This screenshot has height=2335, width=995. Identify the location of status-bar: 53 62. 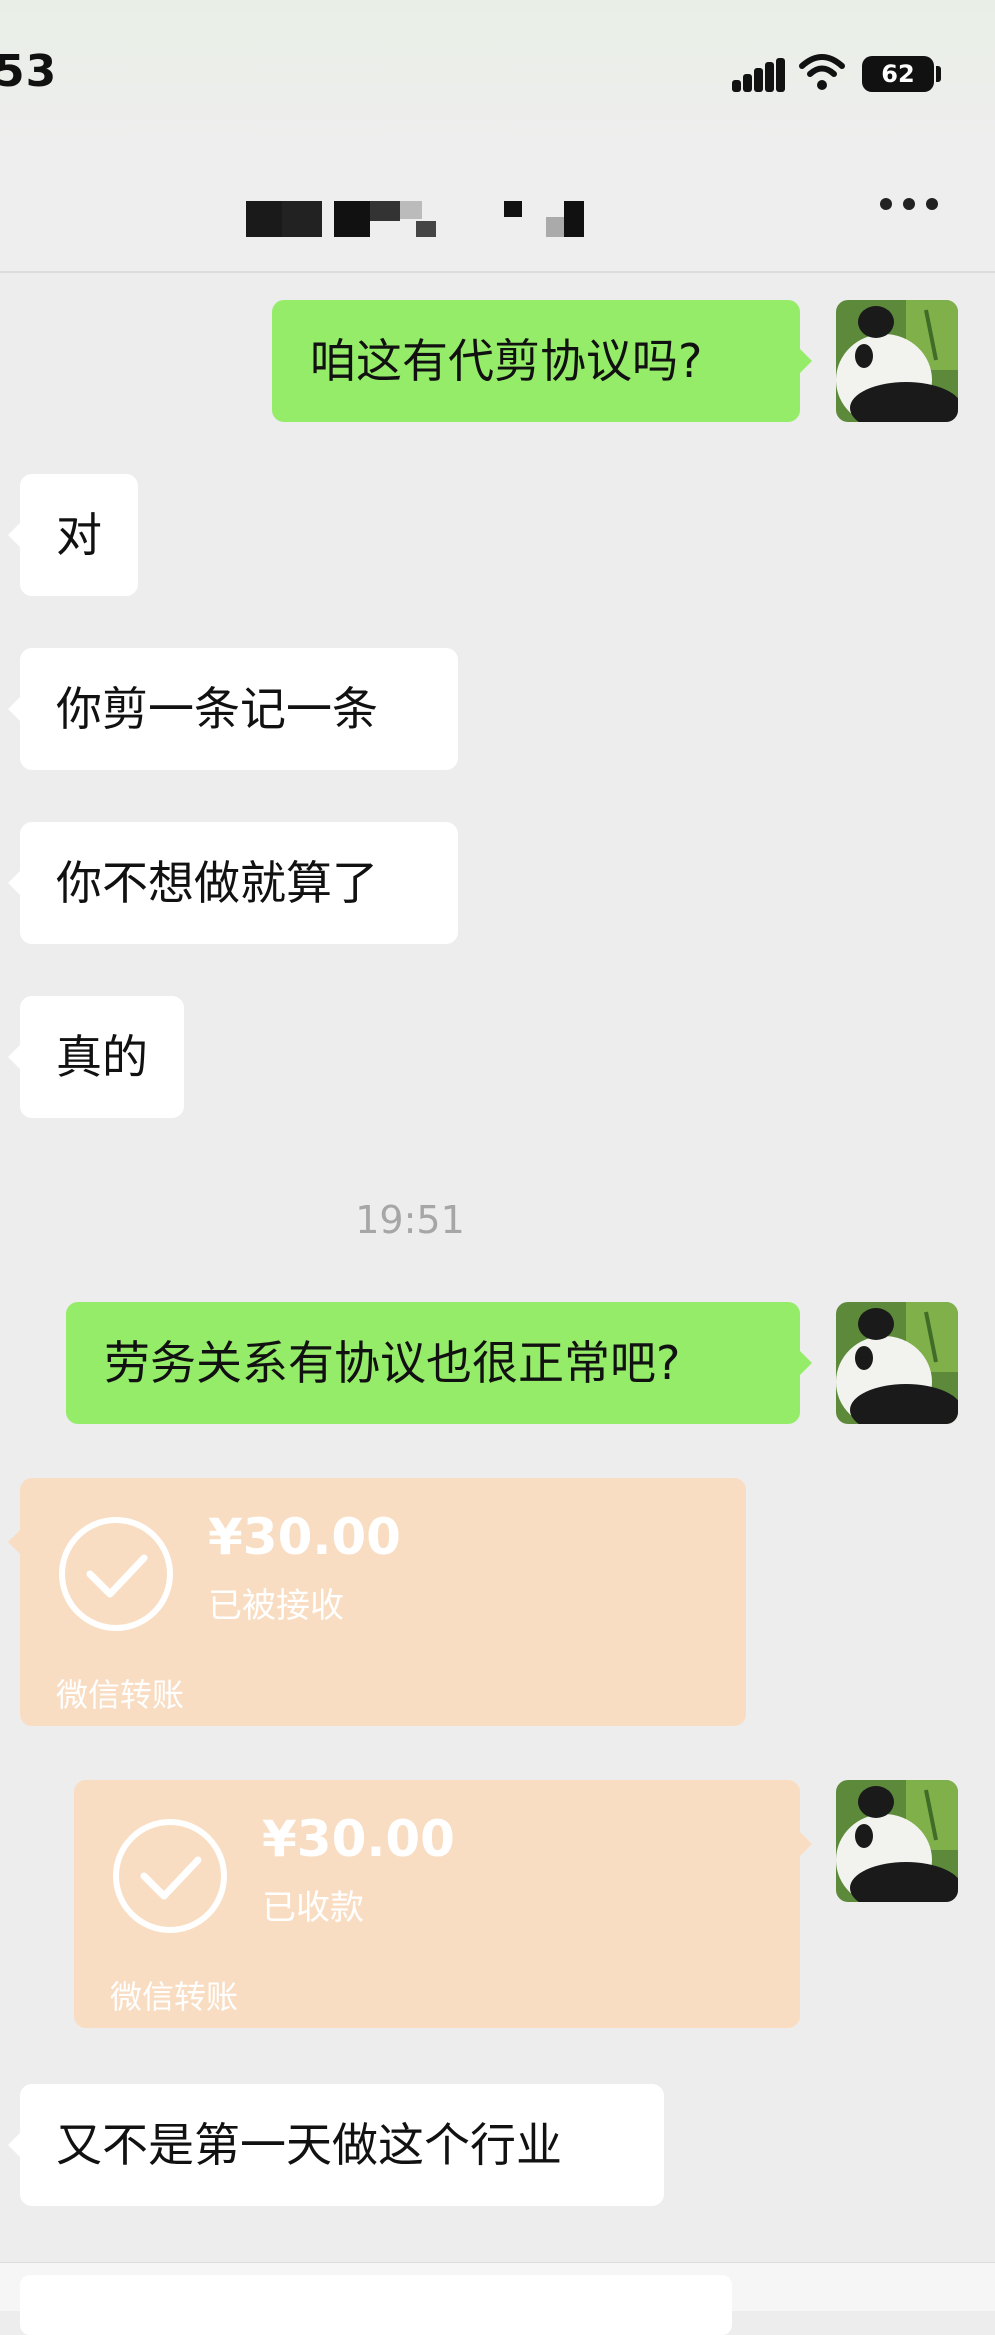
(497, 72).